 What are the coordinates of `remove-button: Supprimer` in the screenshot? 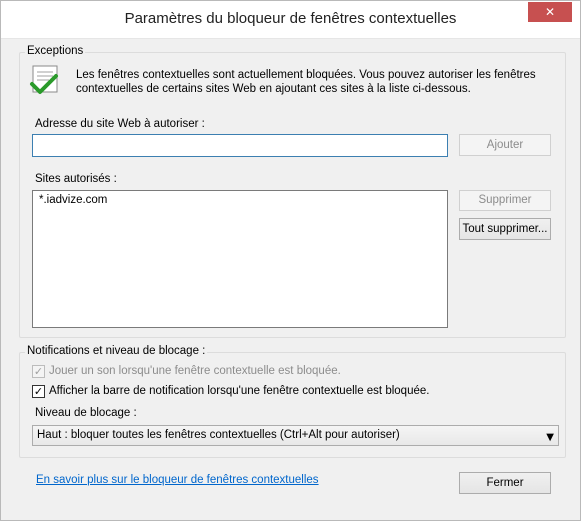 It's located at (505, 200).